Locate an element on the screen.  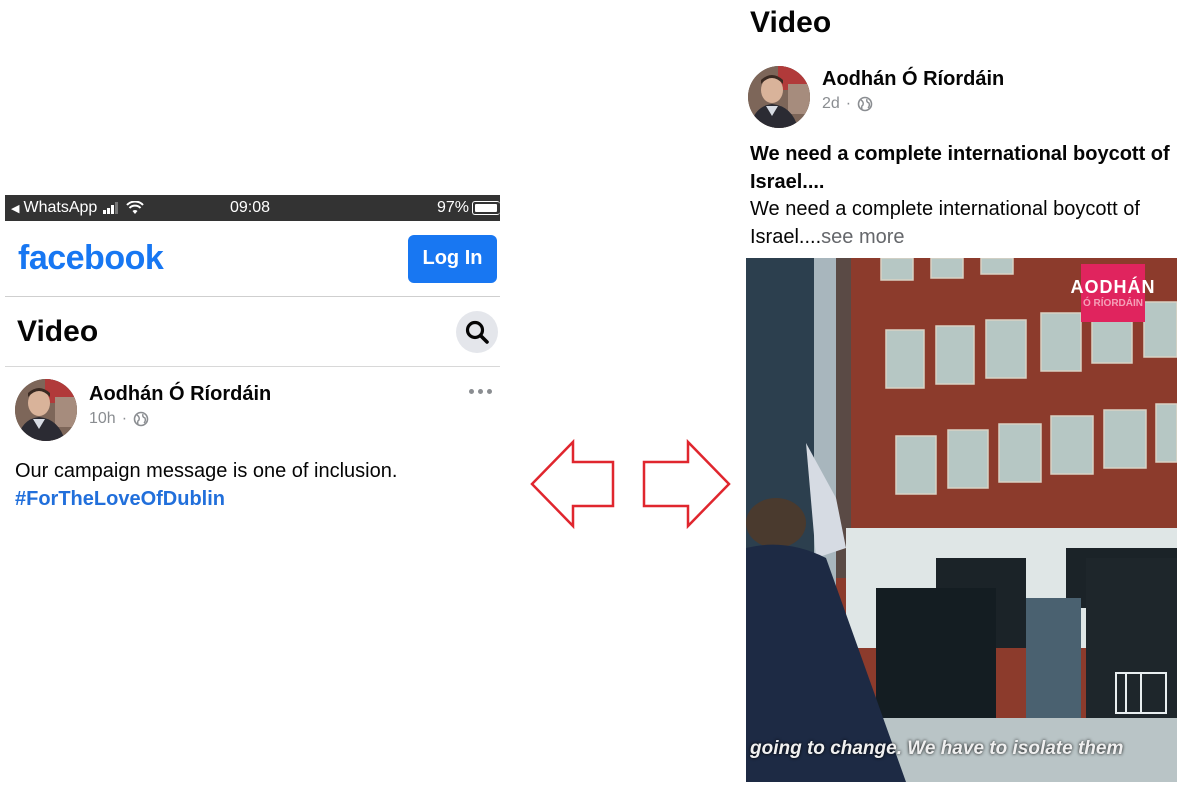
status-bar: ◀ WhatsApp 09:08 97% is located at coordinates (252, 208).